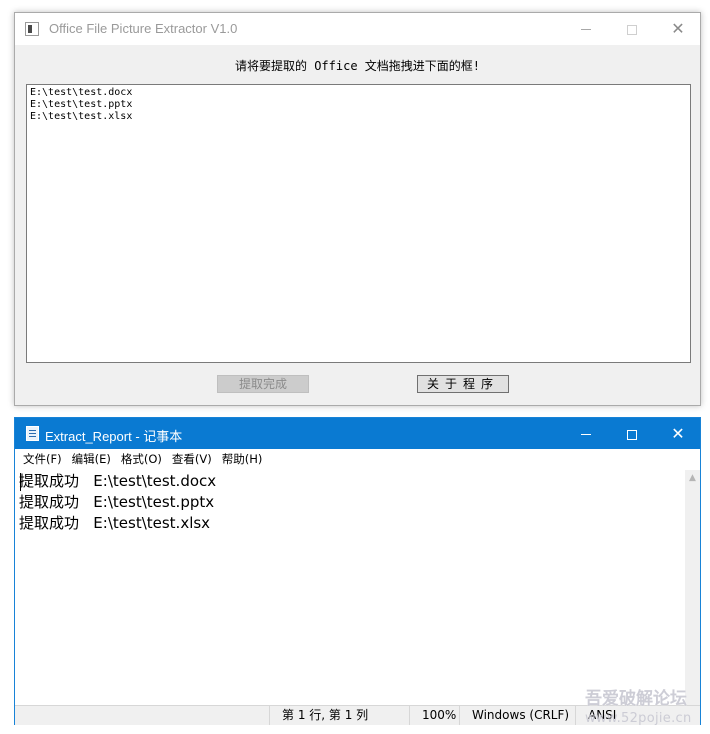 The image size is (710, 734). Describe the element at coordinates (434, 715) in the screenshot. I see `status-zoom: 100%` at that location.